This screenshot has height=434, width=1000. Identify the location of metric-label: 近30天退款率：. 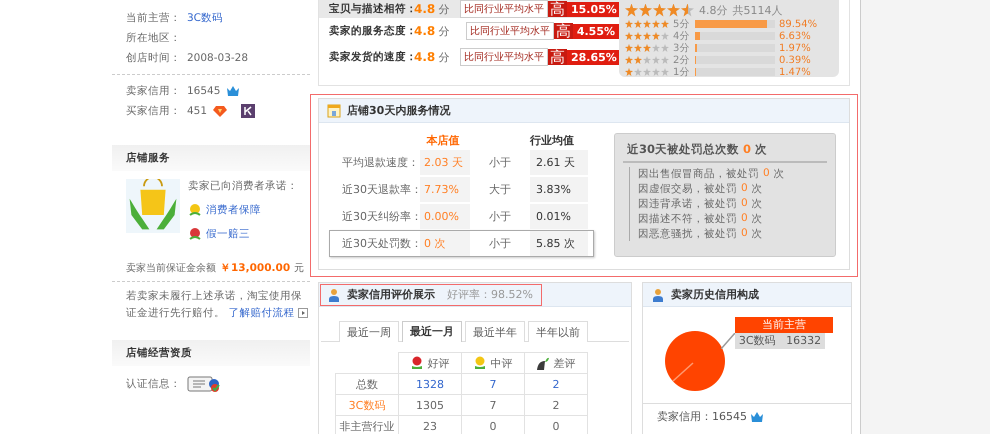
(380, 189).